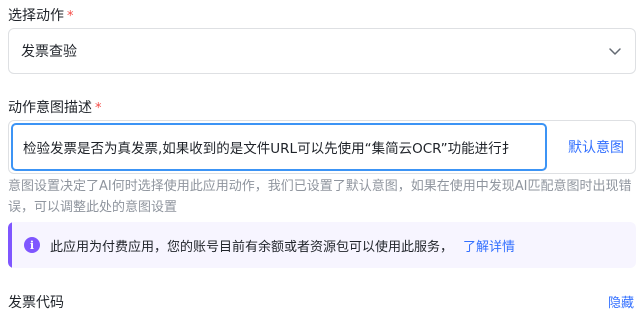 This screenshot has height=312, width=640. I want to click on info-icon: i, so click(32, 245).